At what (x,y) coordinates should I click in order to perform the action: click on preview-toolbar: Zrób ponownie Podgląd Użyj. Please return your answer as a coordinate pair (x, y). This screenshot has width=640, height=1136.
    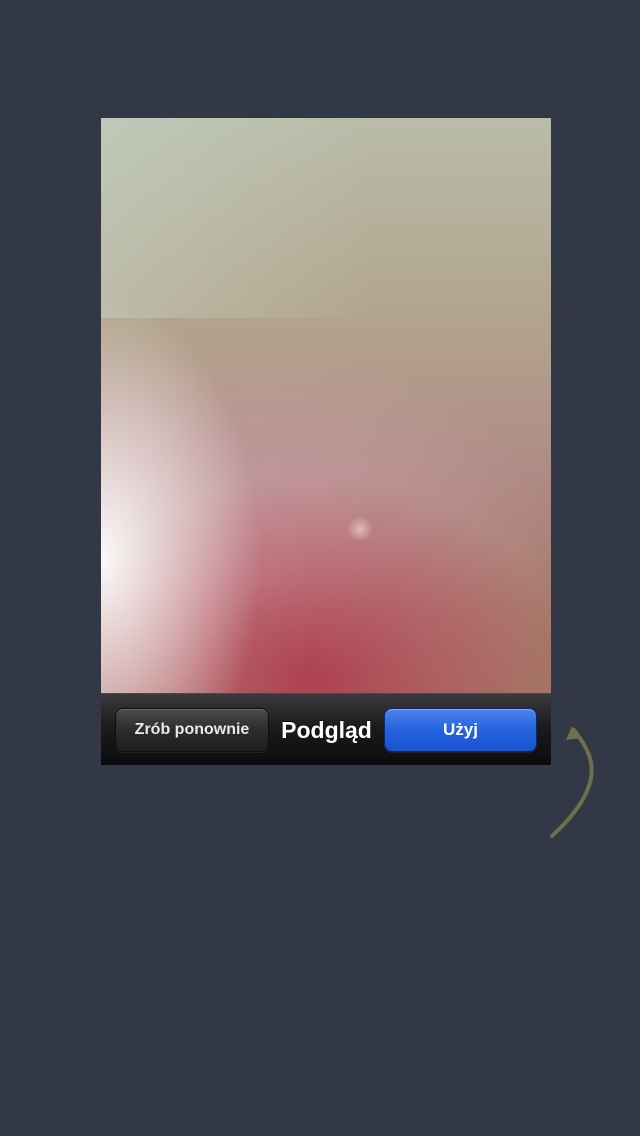
    Looking at the image, I should click on (326, 729).